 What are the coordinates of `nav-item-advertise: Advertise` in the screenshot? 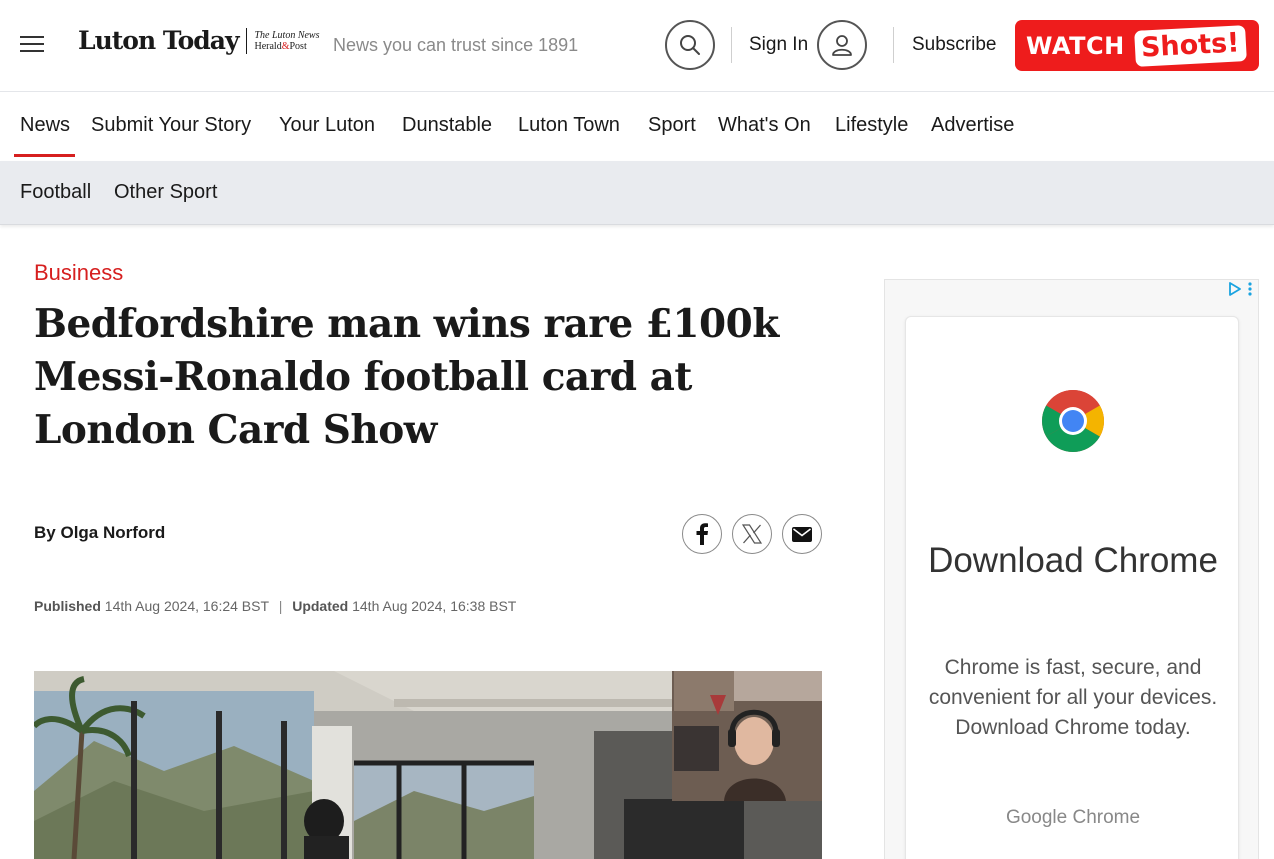 It's located at (972, 125).